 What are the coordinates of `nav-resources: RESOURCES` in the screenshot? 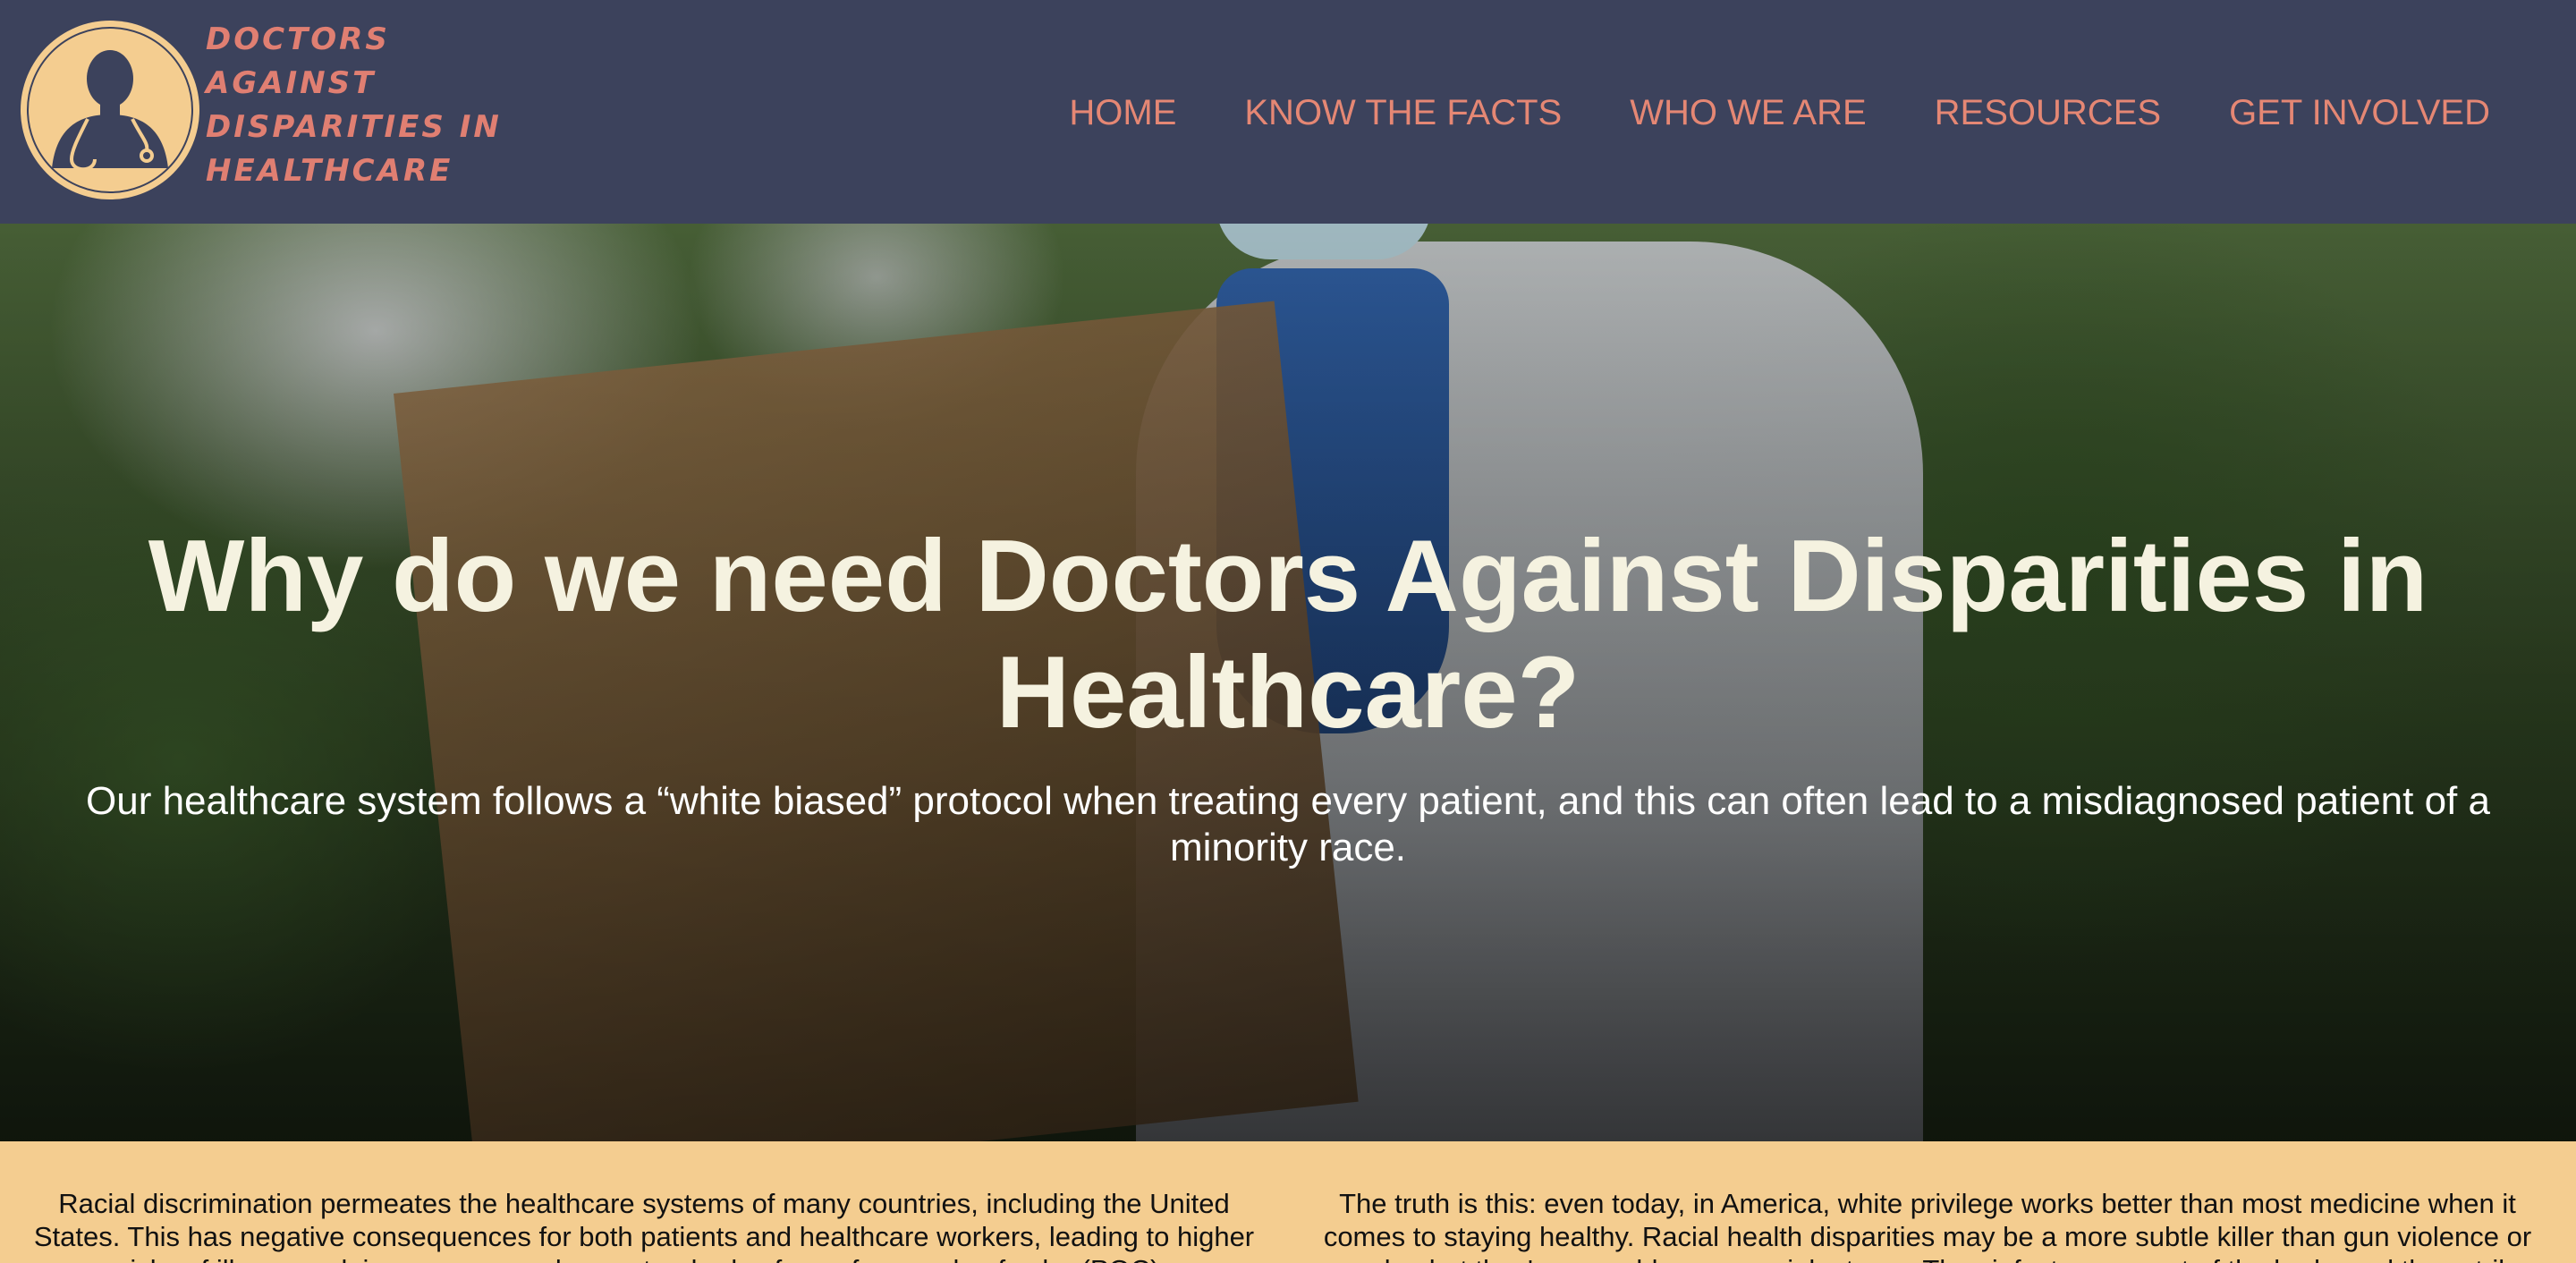 It's located at (2048, 113).